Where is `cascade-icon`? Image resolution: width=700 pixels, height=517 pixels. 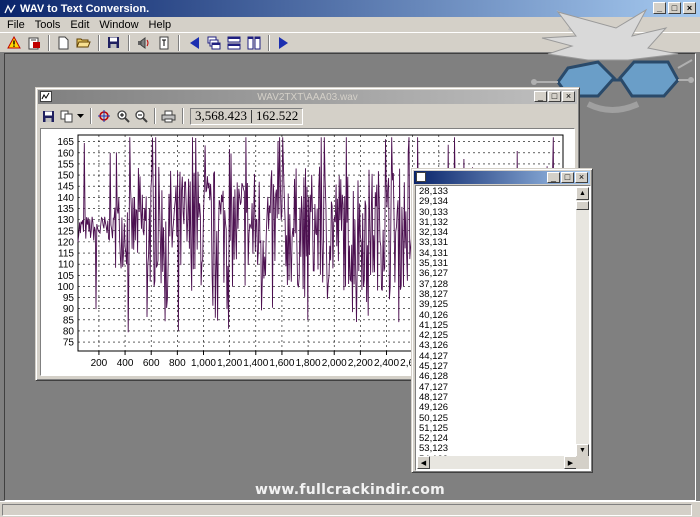 cascade-icon is located at coordinates (213, 42).